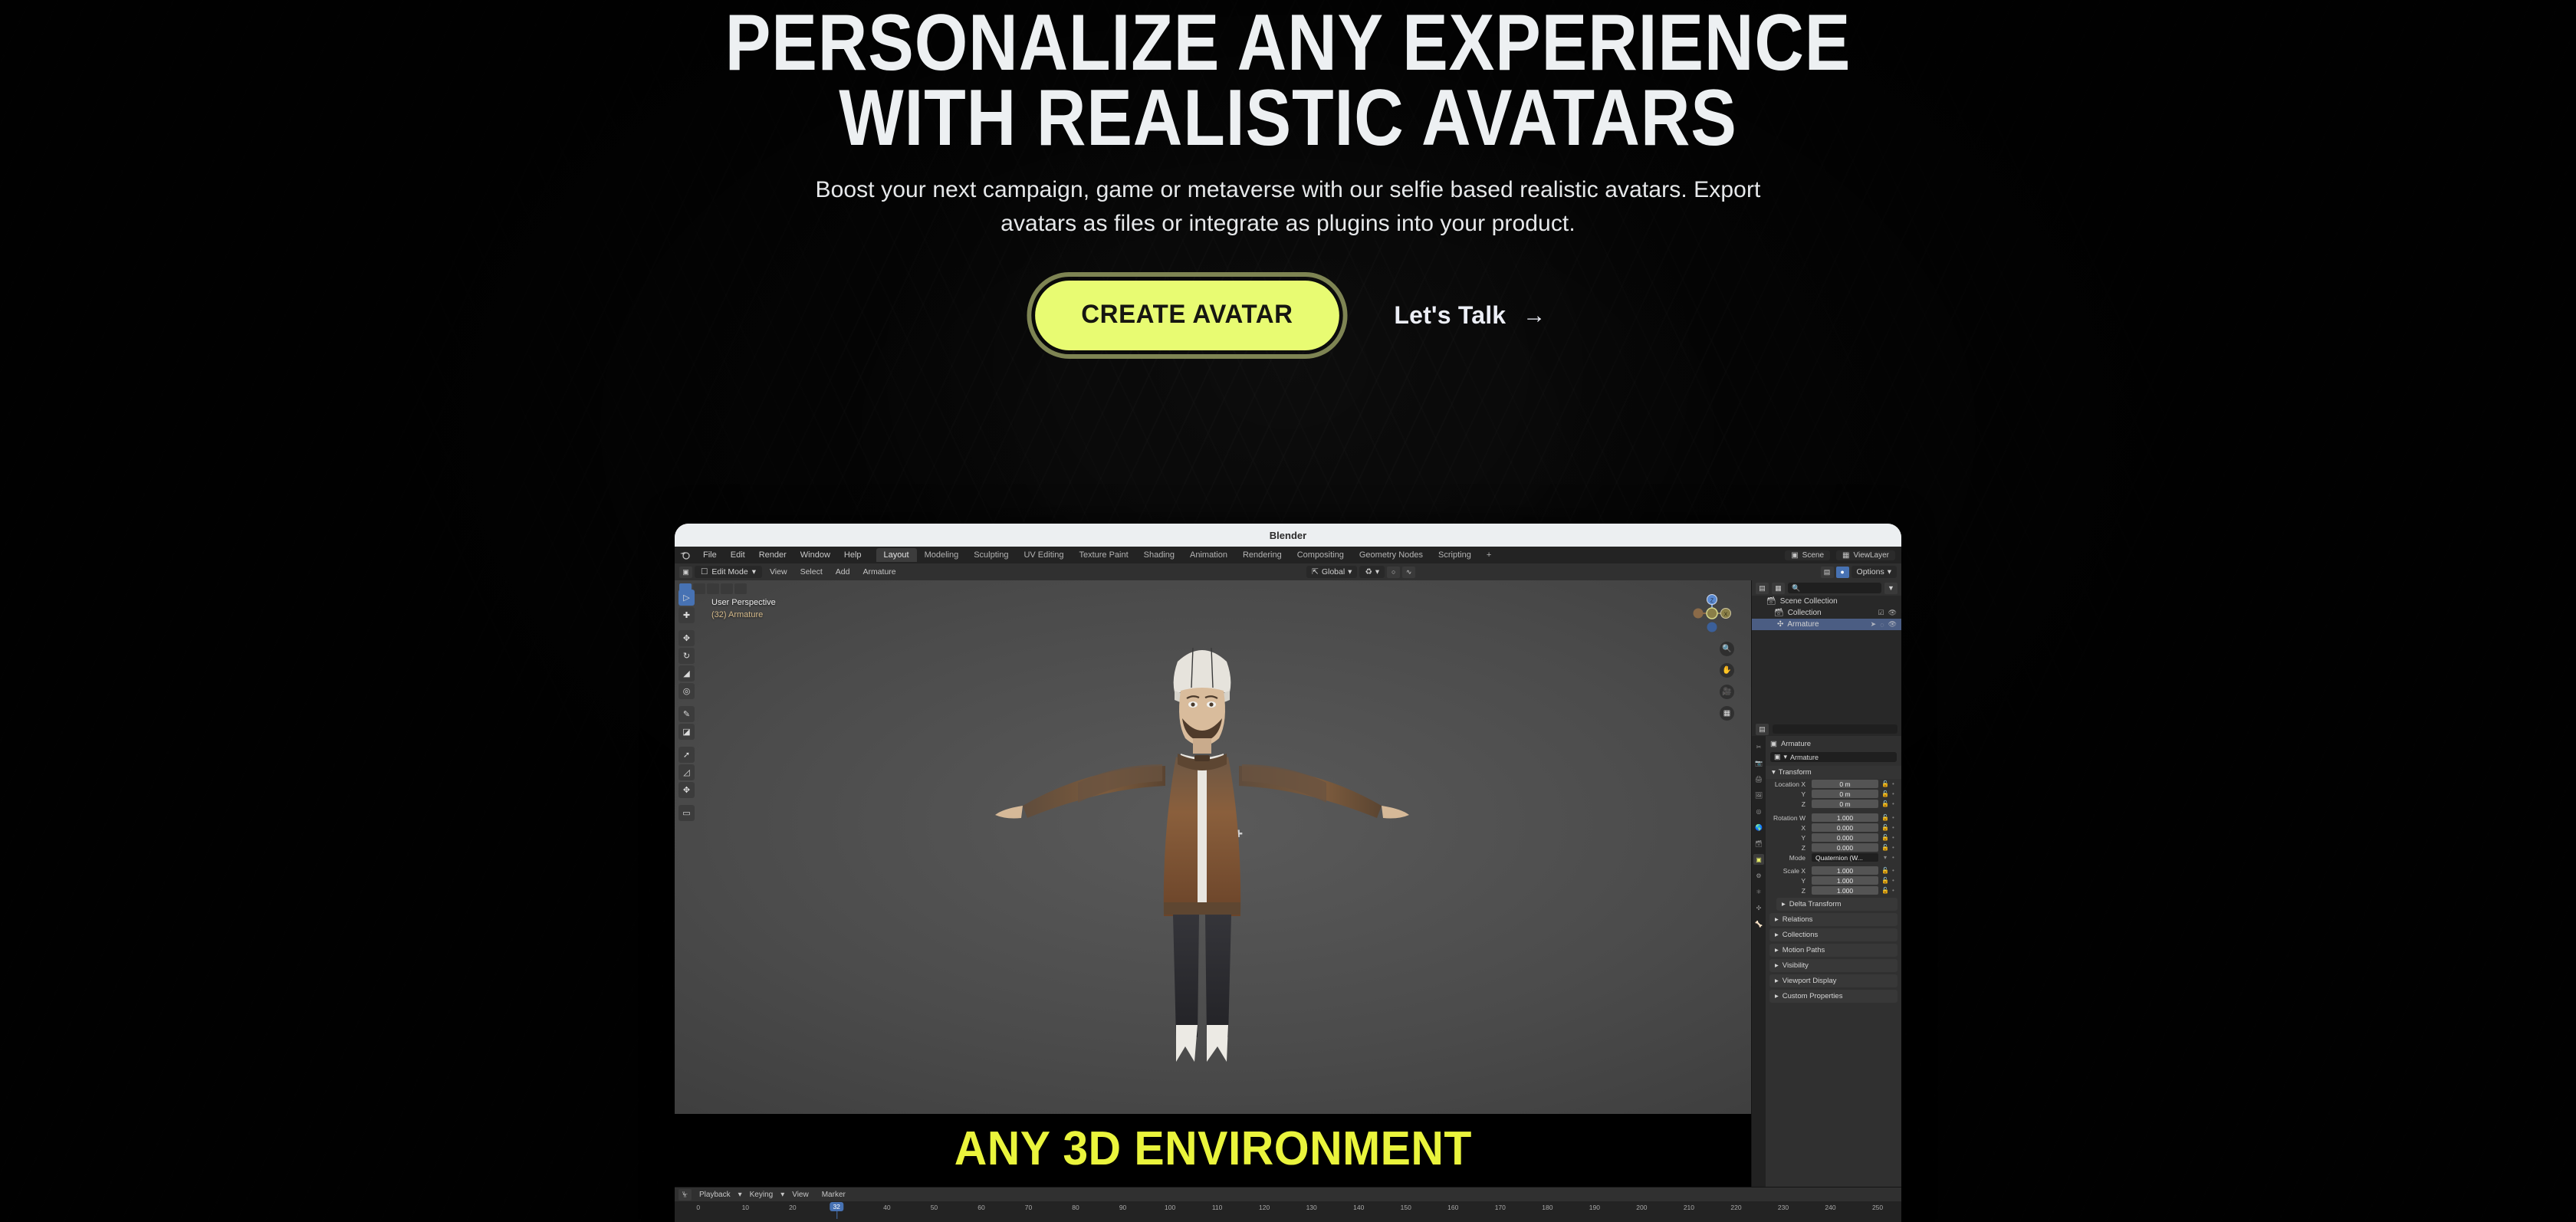 The height and width of the screenshot is (1222, 2576). I want to click on pan-hand-icon: ✋, so click(1727, 671).